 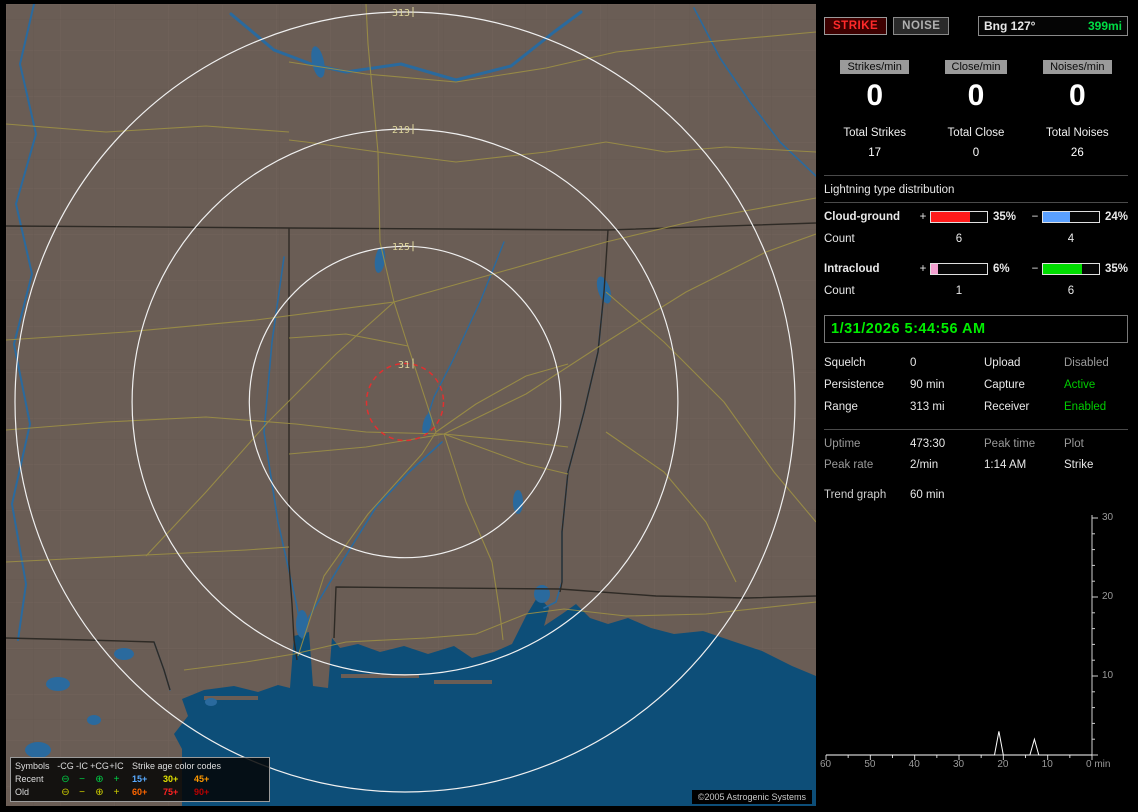 What do you see at coordinates (99, 766) in the screenshot?
I see `legend-header-pcg: +CG` at bounding box center [99, 766].